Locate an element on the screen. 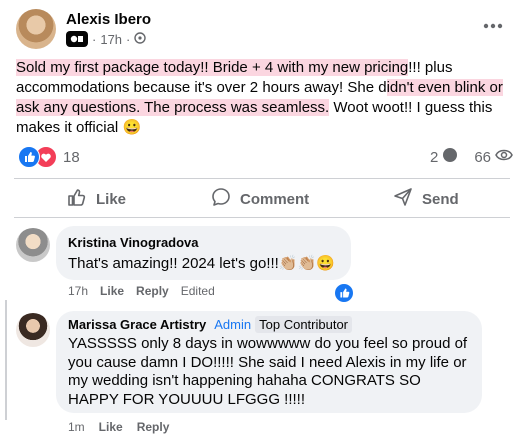 Image resolution: width=524 pixels, height=447 pixels. comment-edited-label: Edited is located at coordinates (197, 291).